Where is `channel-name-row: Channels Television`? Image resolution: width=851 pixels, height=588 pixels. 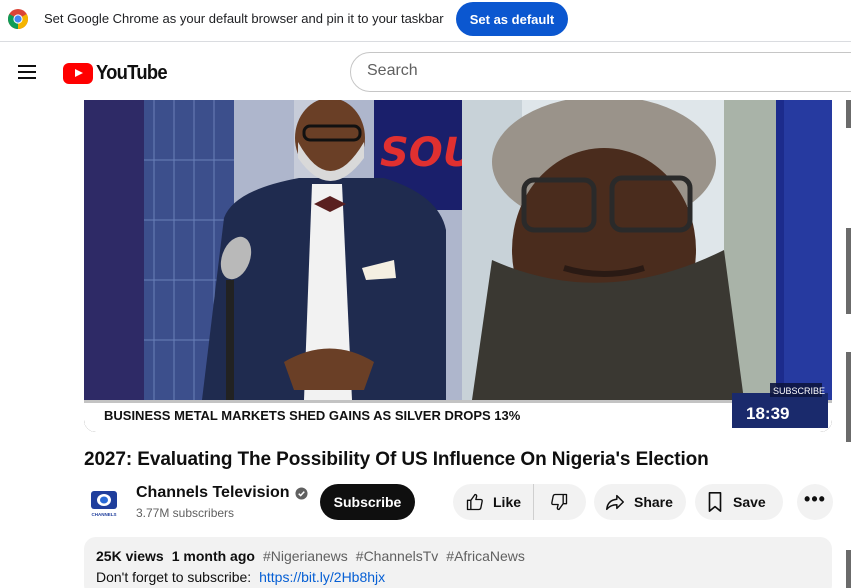 channel-name-row: Channels Television is located at coordinates (222, 493).